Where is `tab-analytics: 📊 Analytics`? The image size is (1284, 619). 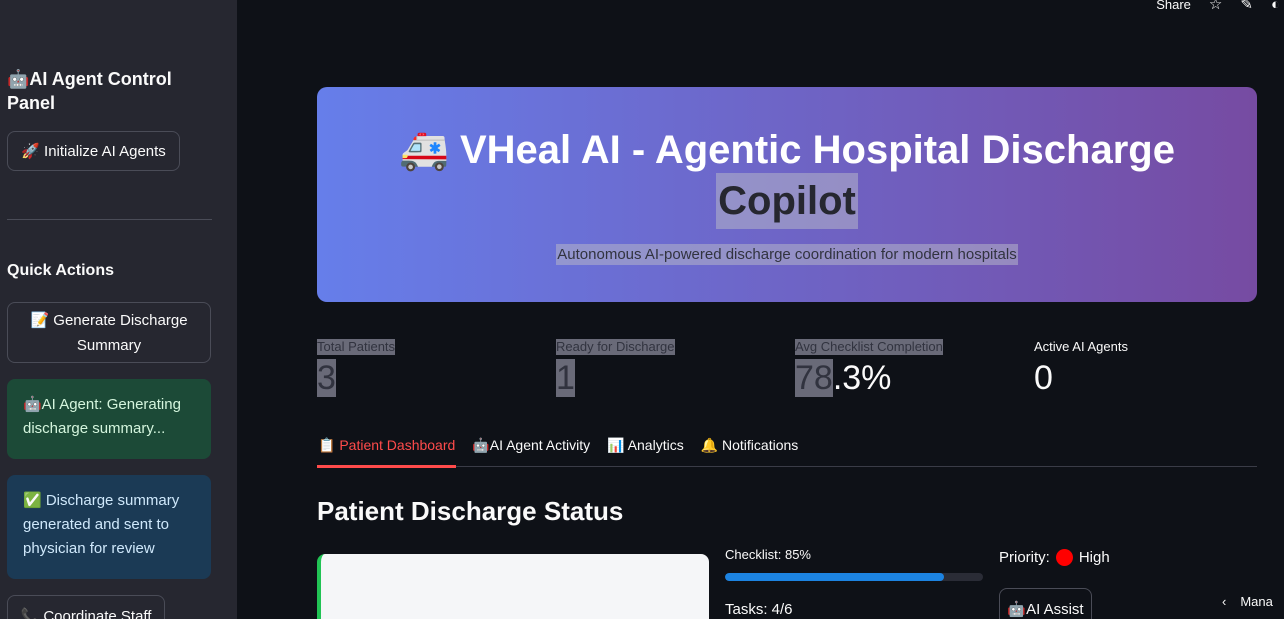
tab-analytics: 📊 Analytics is located at coordinates (645, 448).